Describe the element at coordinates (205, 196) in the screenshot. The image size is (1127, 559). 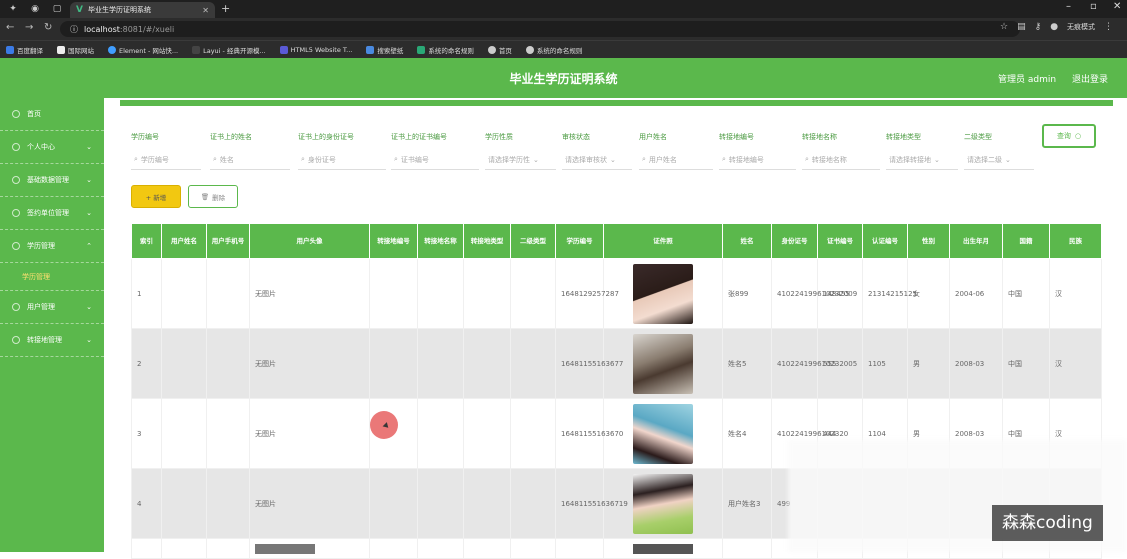
I see `trash-icon: 🗑` at that location.